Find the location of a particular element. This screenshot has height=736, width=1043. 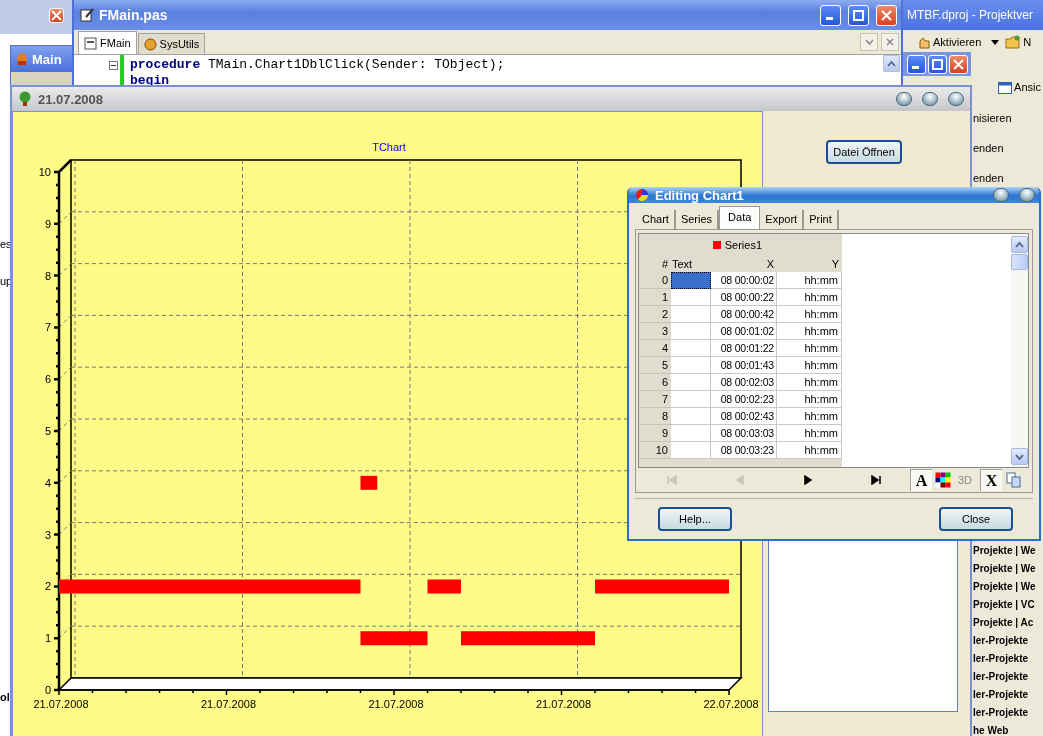

table-cell: 08 00:01:02 is located at coordinates (744, 331).